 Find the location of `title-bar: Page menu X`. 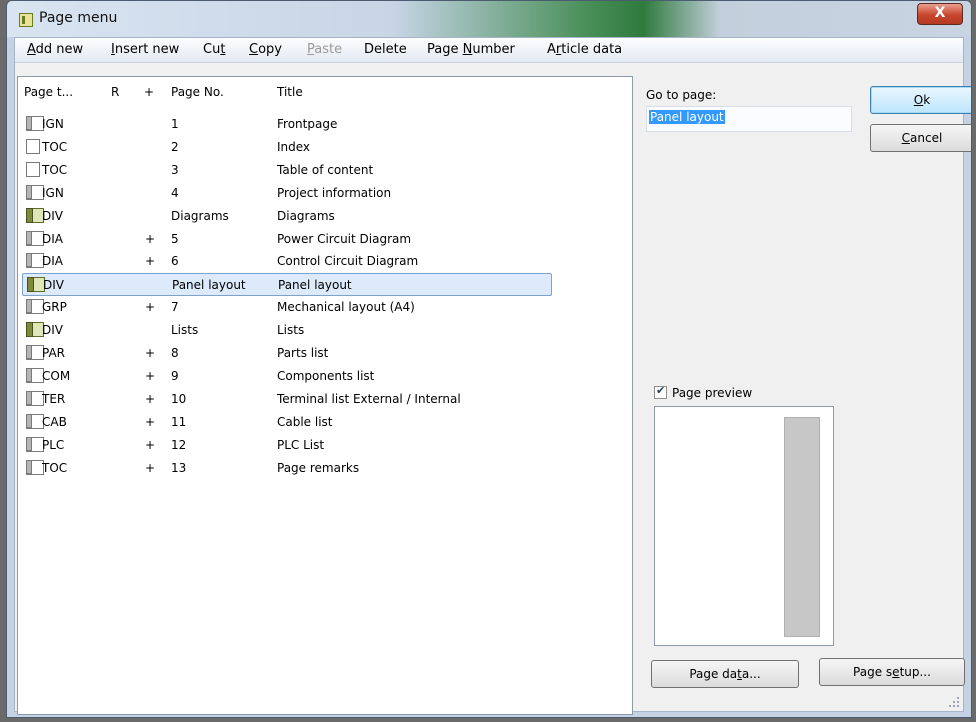

title-bar: Page menu X is located at coordinates (489, 19).